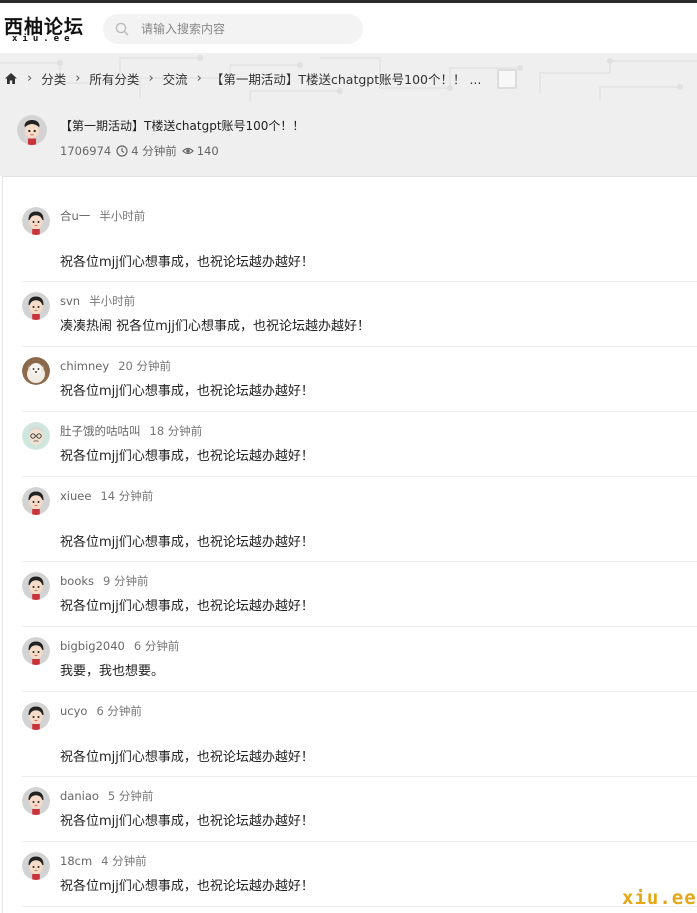 The image size is (697, 913). I want to click on reply-time: 20 分钟前, so click(144, 366).